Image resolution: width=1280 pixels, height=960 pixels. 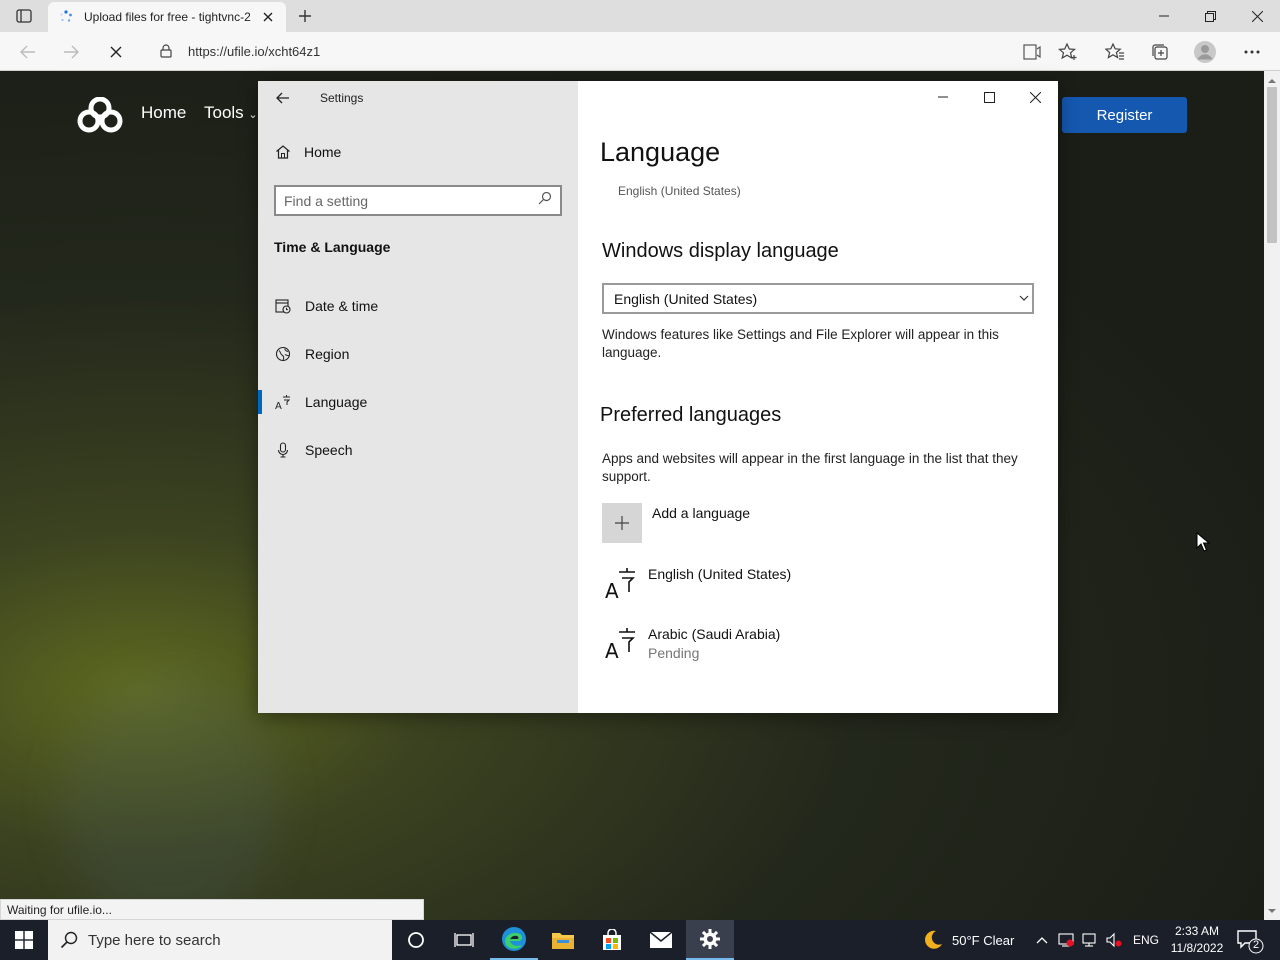 I want to click on find-setting-placeholder: Find a setting, so click(x=326, y=200).